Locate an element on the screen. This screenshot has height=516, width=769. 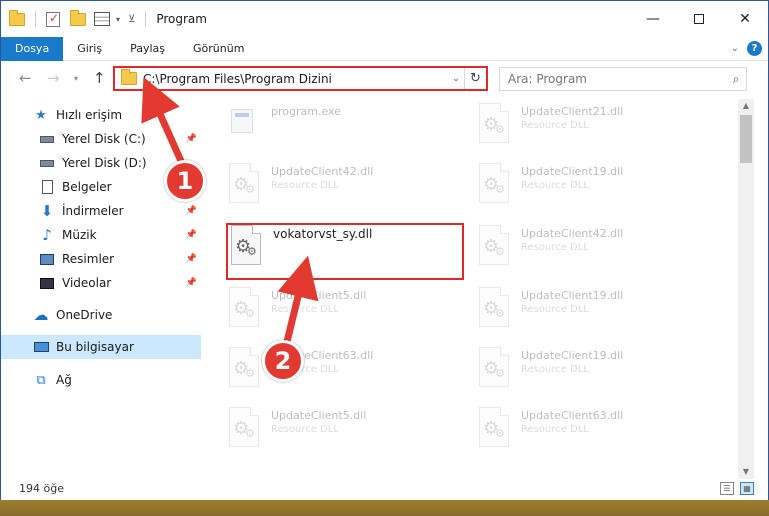
sidebar-item-music: ♪ Müzik 📌 is located at coordinates (101, 235).